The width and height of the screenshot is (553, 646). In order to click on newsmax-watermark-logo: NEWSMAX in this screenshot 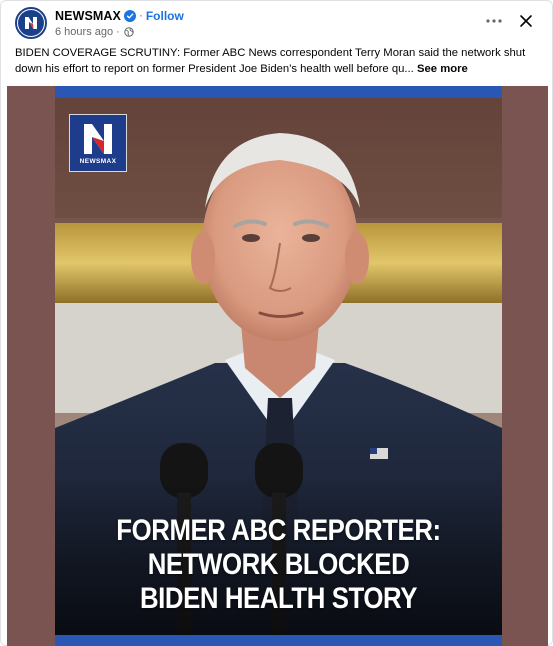, I will do `click(98, 143)`.